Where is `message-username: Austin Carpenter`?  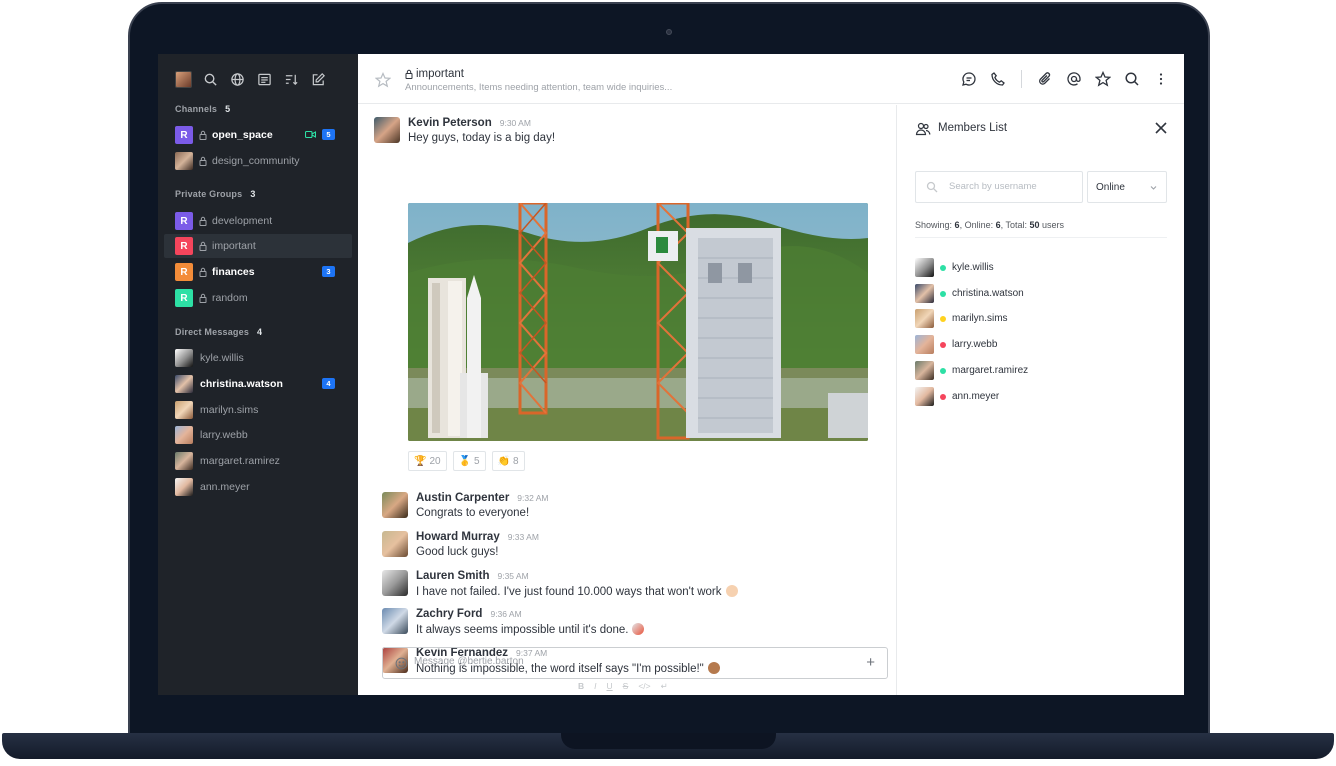
message-username: Austin Carpenter is located at coordinates (462, 498).